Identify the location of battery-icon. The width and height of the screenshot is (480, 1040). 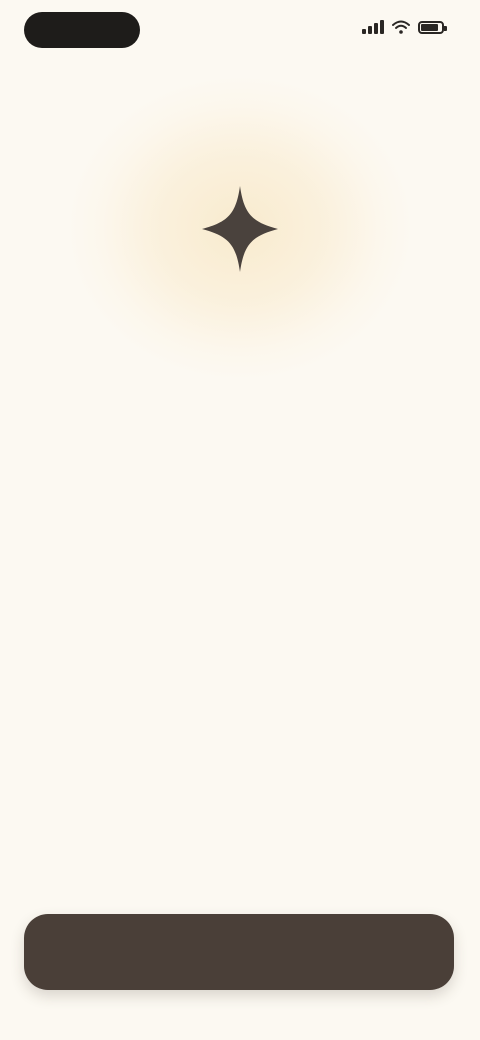
(432, 27).